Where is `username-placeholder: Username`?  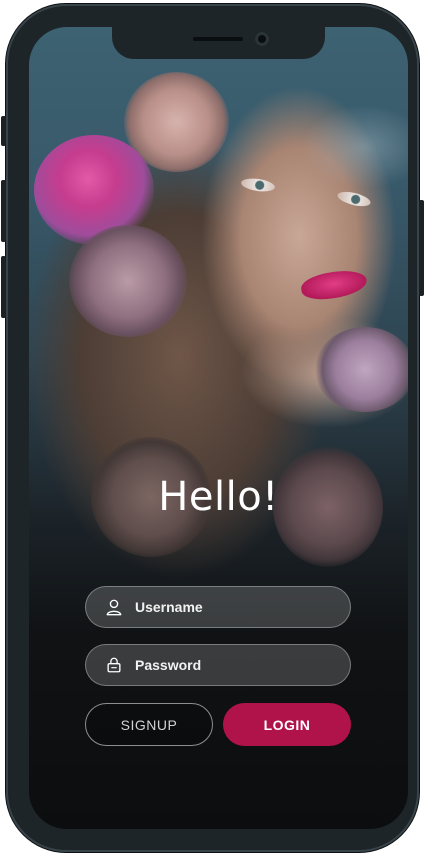
username-placeholder: Username is located at coordinates (169, 607).